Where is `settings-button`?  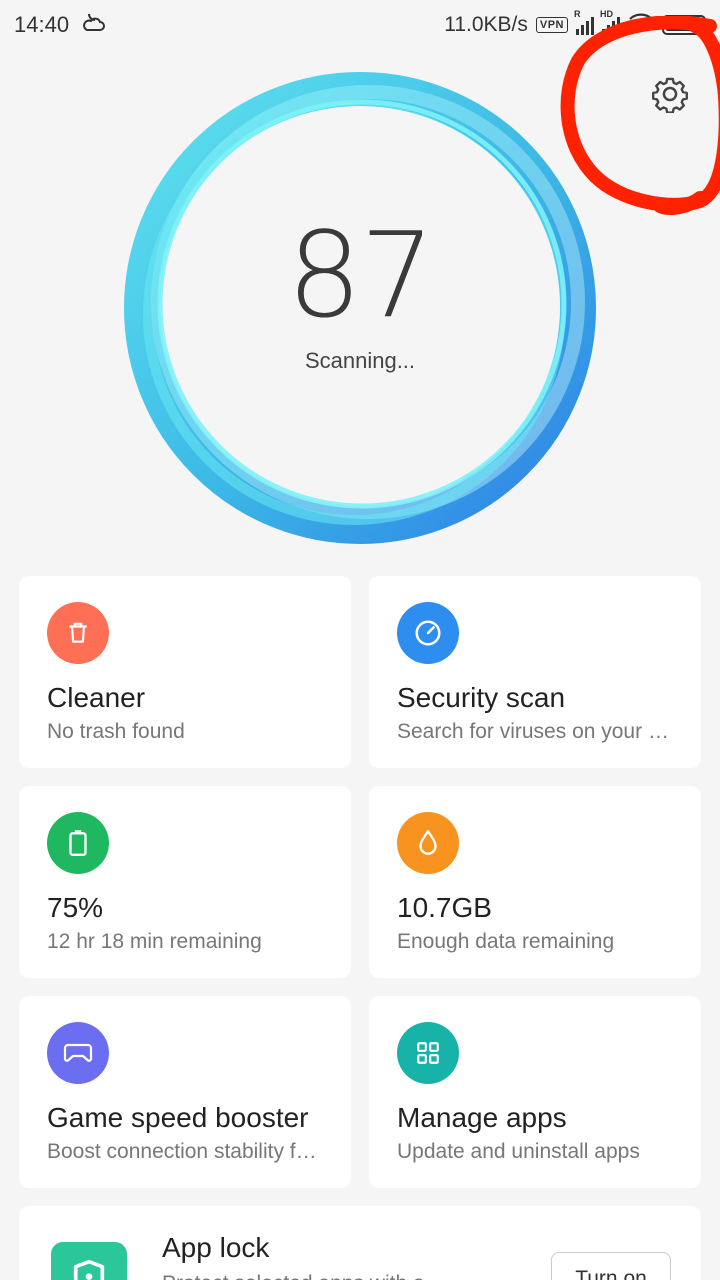 settings-button is located at coordinates (670, 96).